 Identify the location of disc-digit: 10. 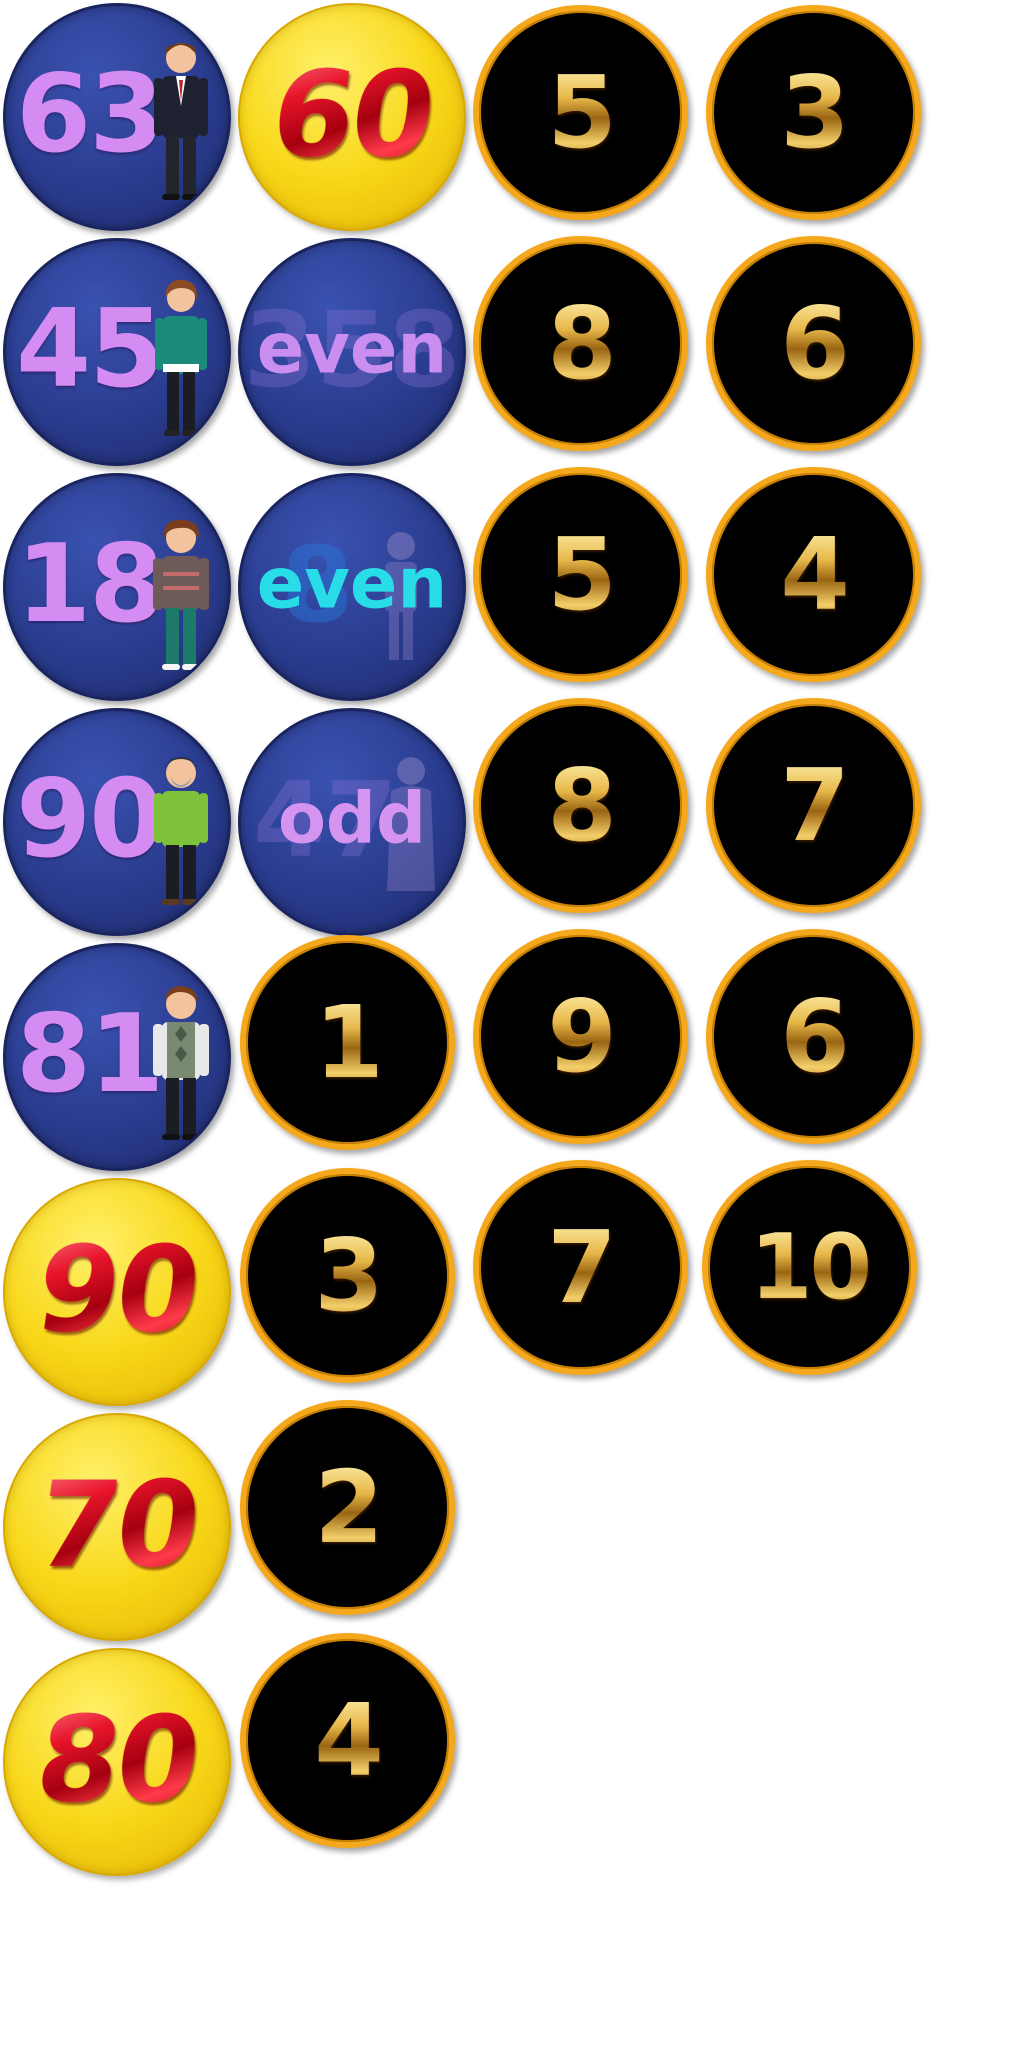
(809, 1267).